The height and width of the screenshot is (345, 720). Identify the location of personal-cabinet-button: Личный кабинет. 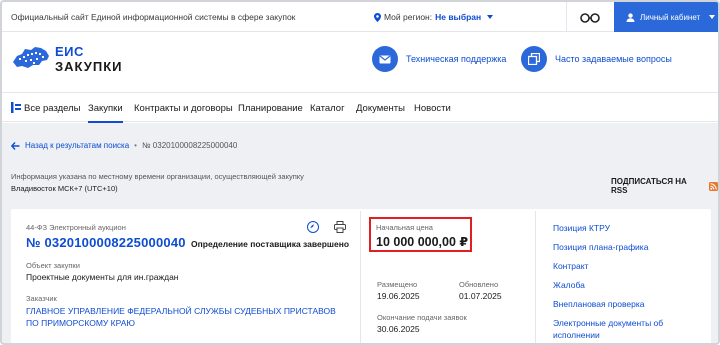
(666, 17).